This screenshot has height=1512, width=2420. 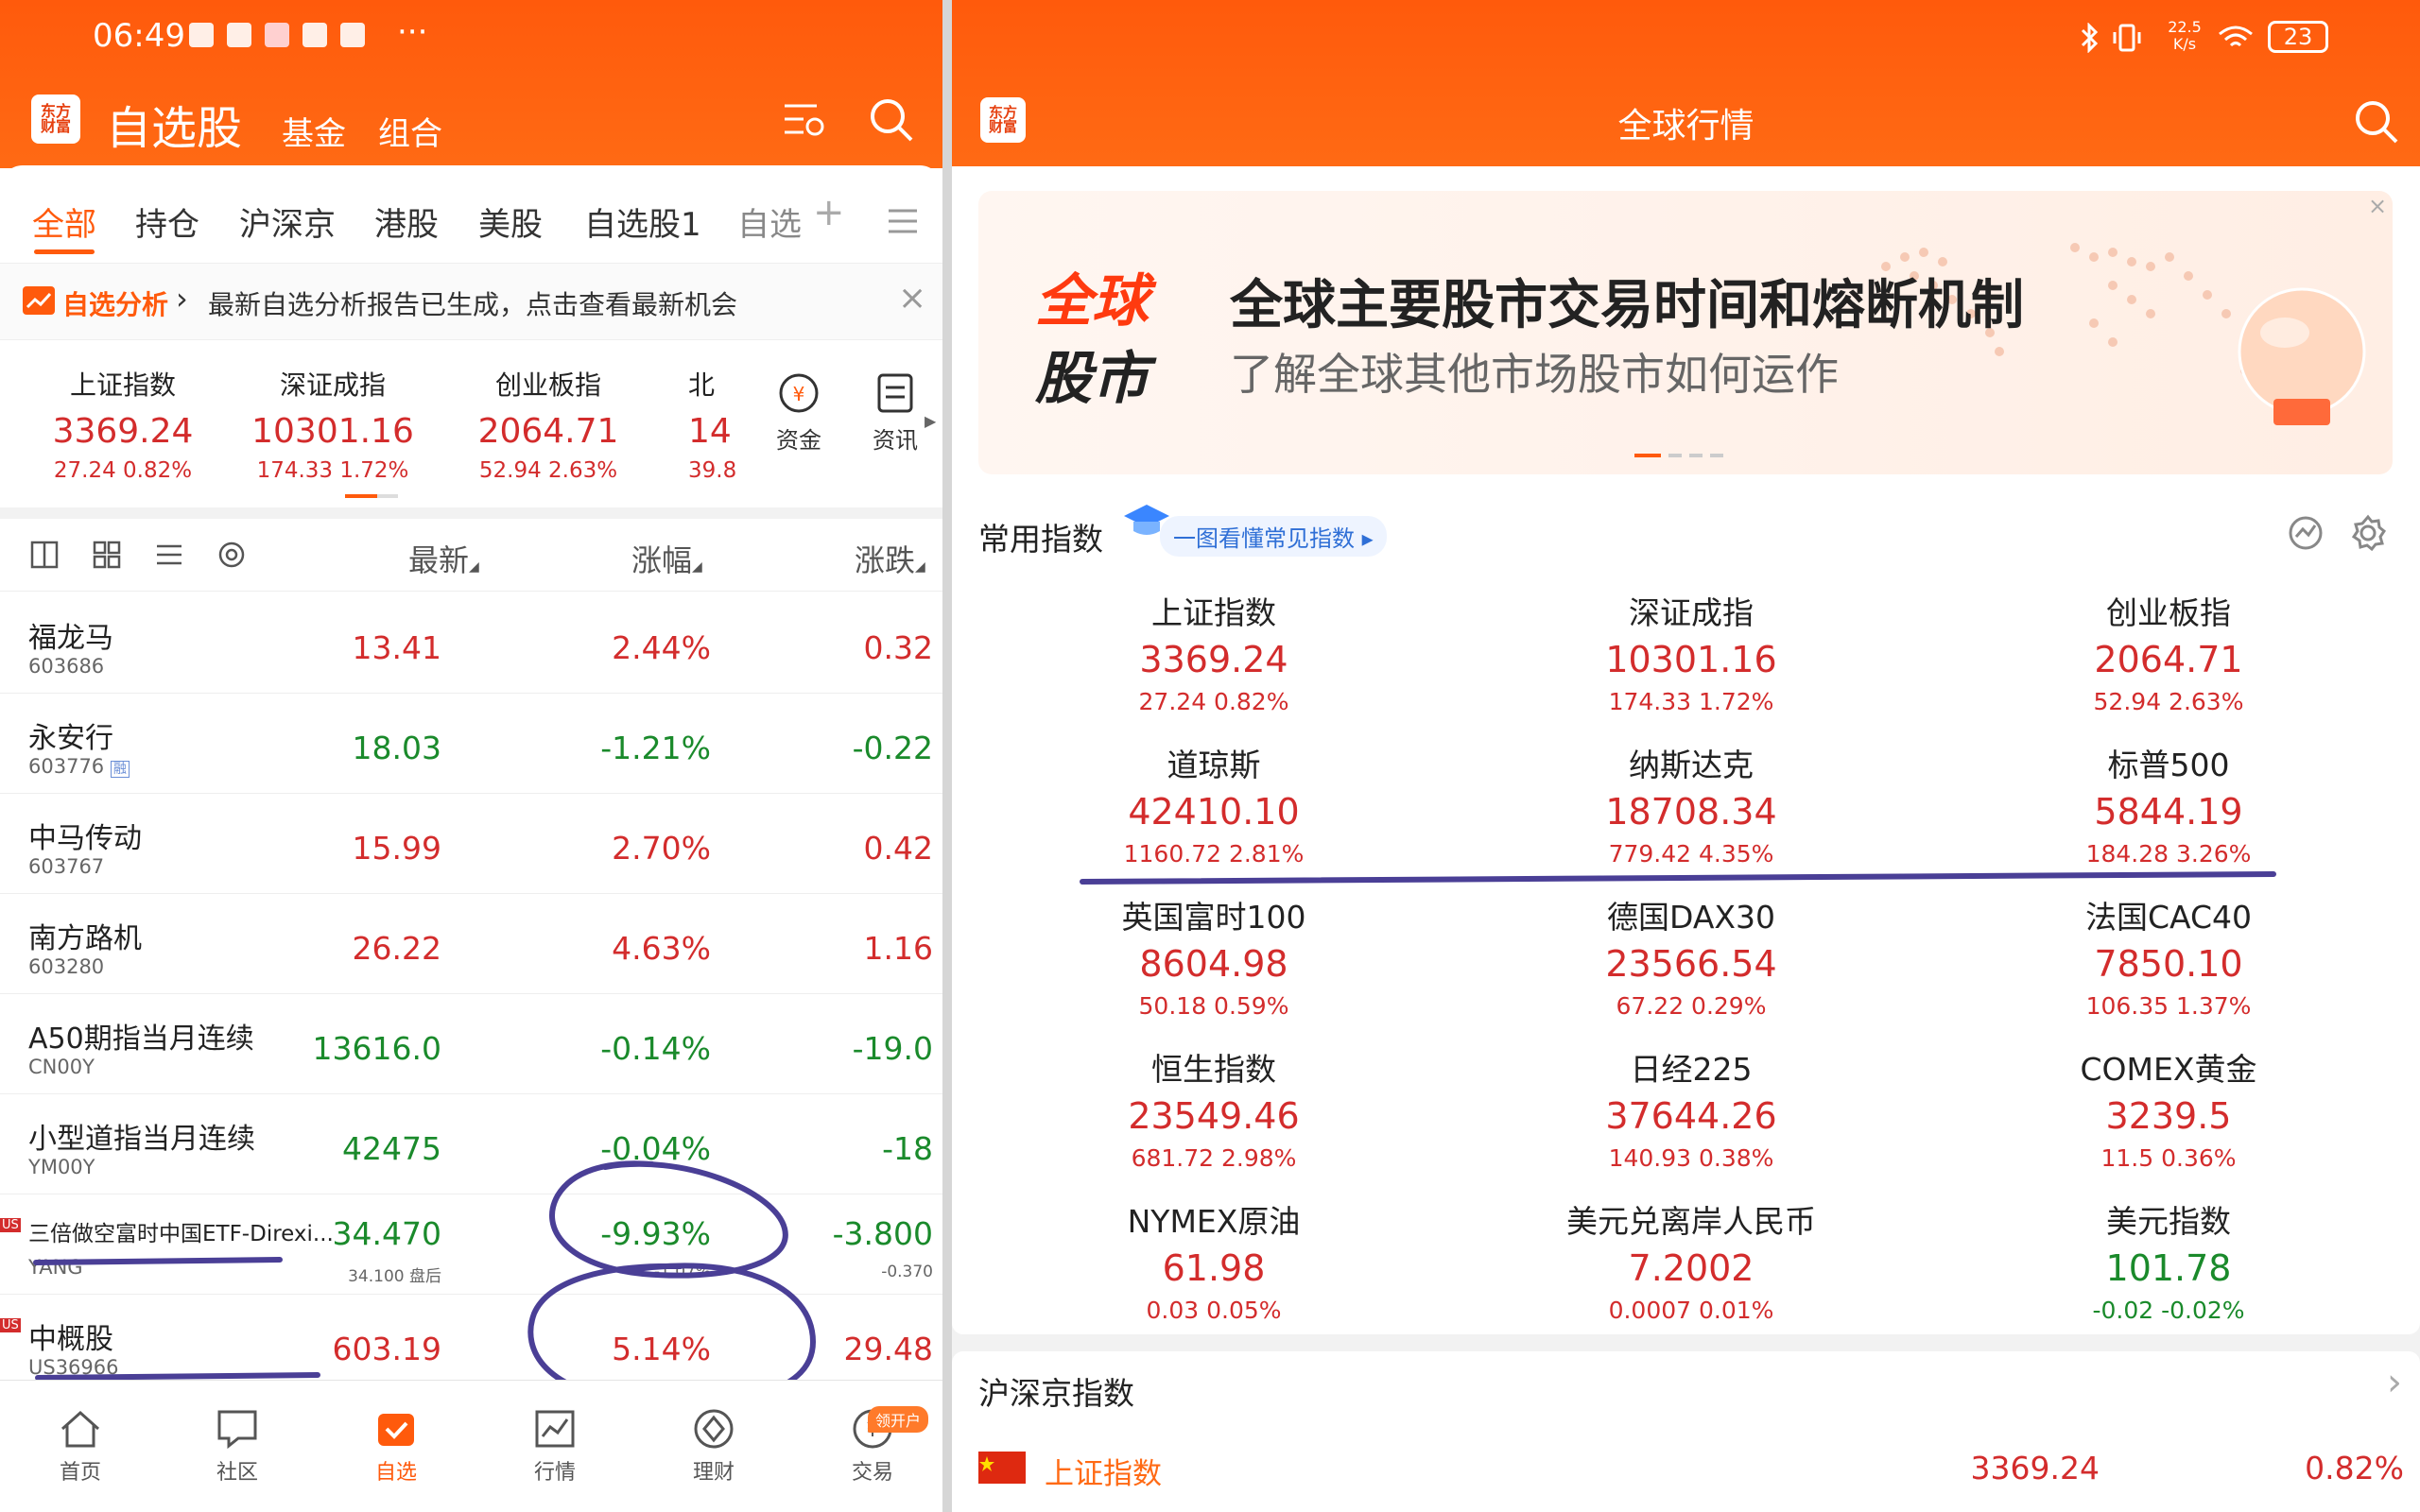 What do you see at coordinates (1214, 651) in the screenshot?
I see `index-cell: 上证指数 3369.24 27.24 0.82%` at bounding box center [1214, 651].